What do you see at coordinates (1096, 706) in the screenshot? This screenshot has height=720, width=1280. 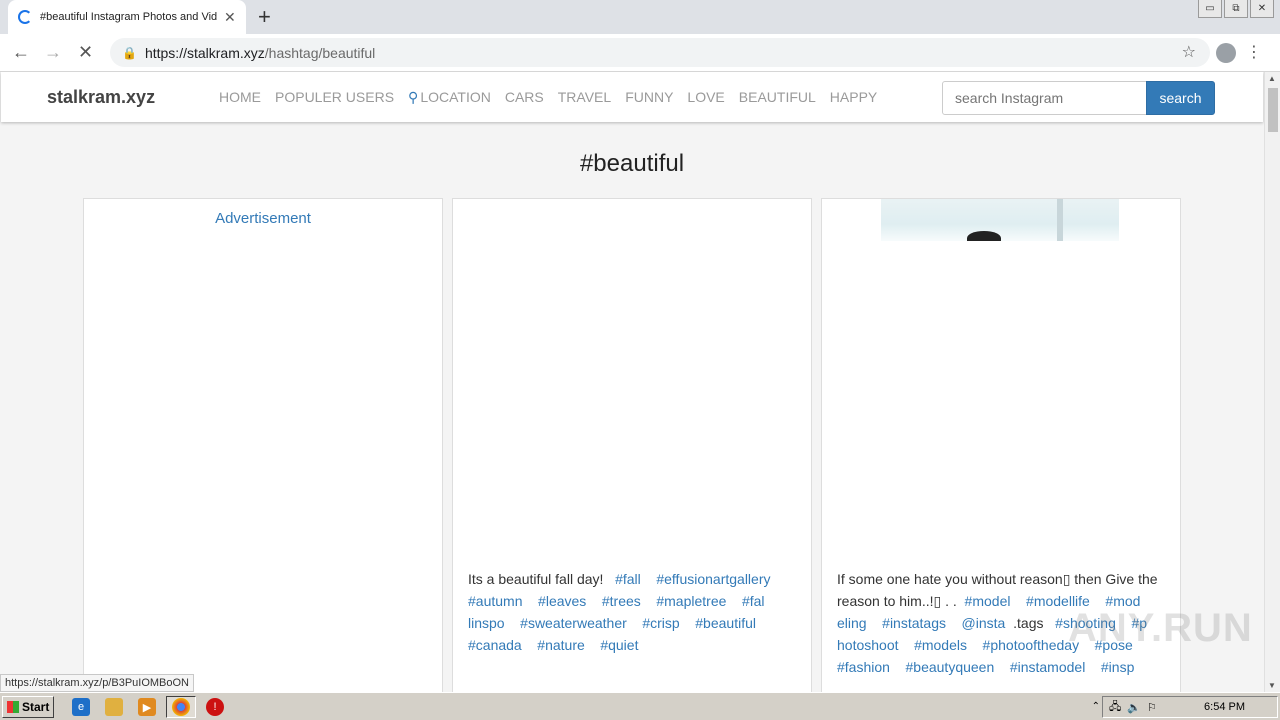 I see `show-hidden-icons: ⌃` at bounding box center [1096, 706].